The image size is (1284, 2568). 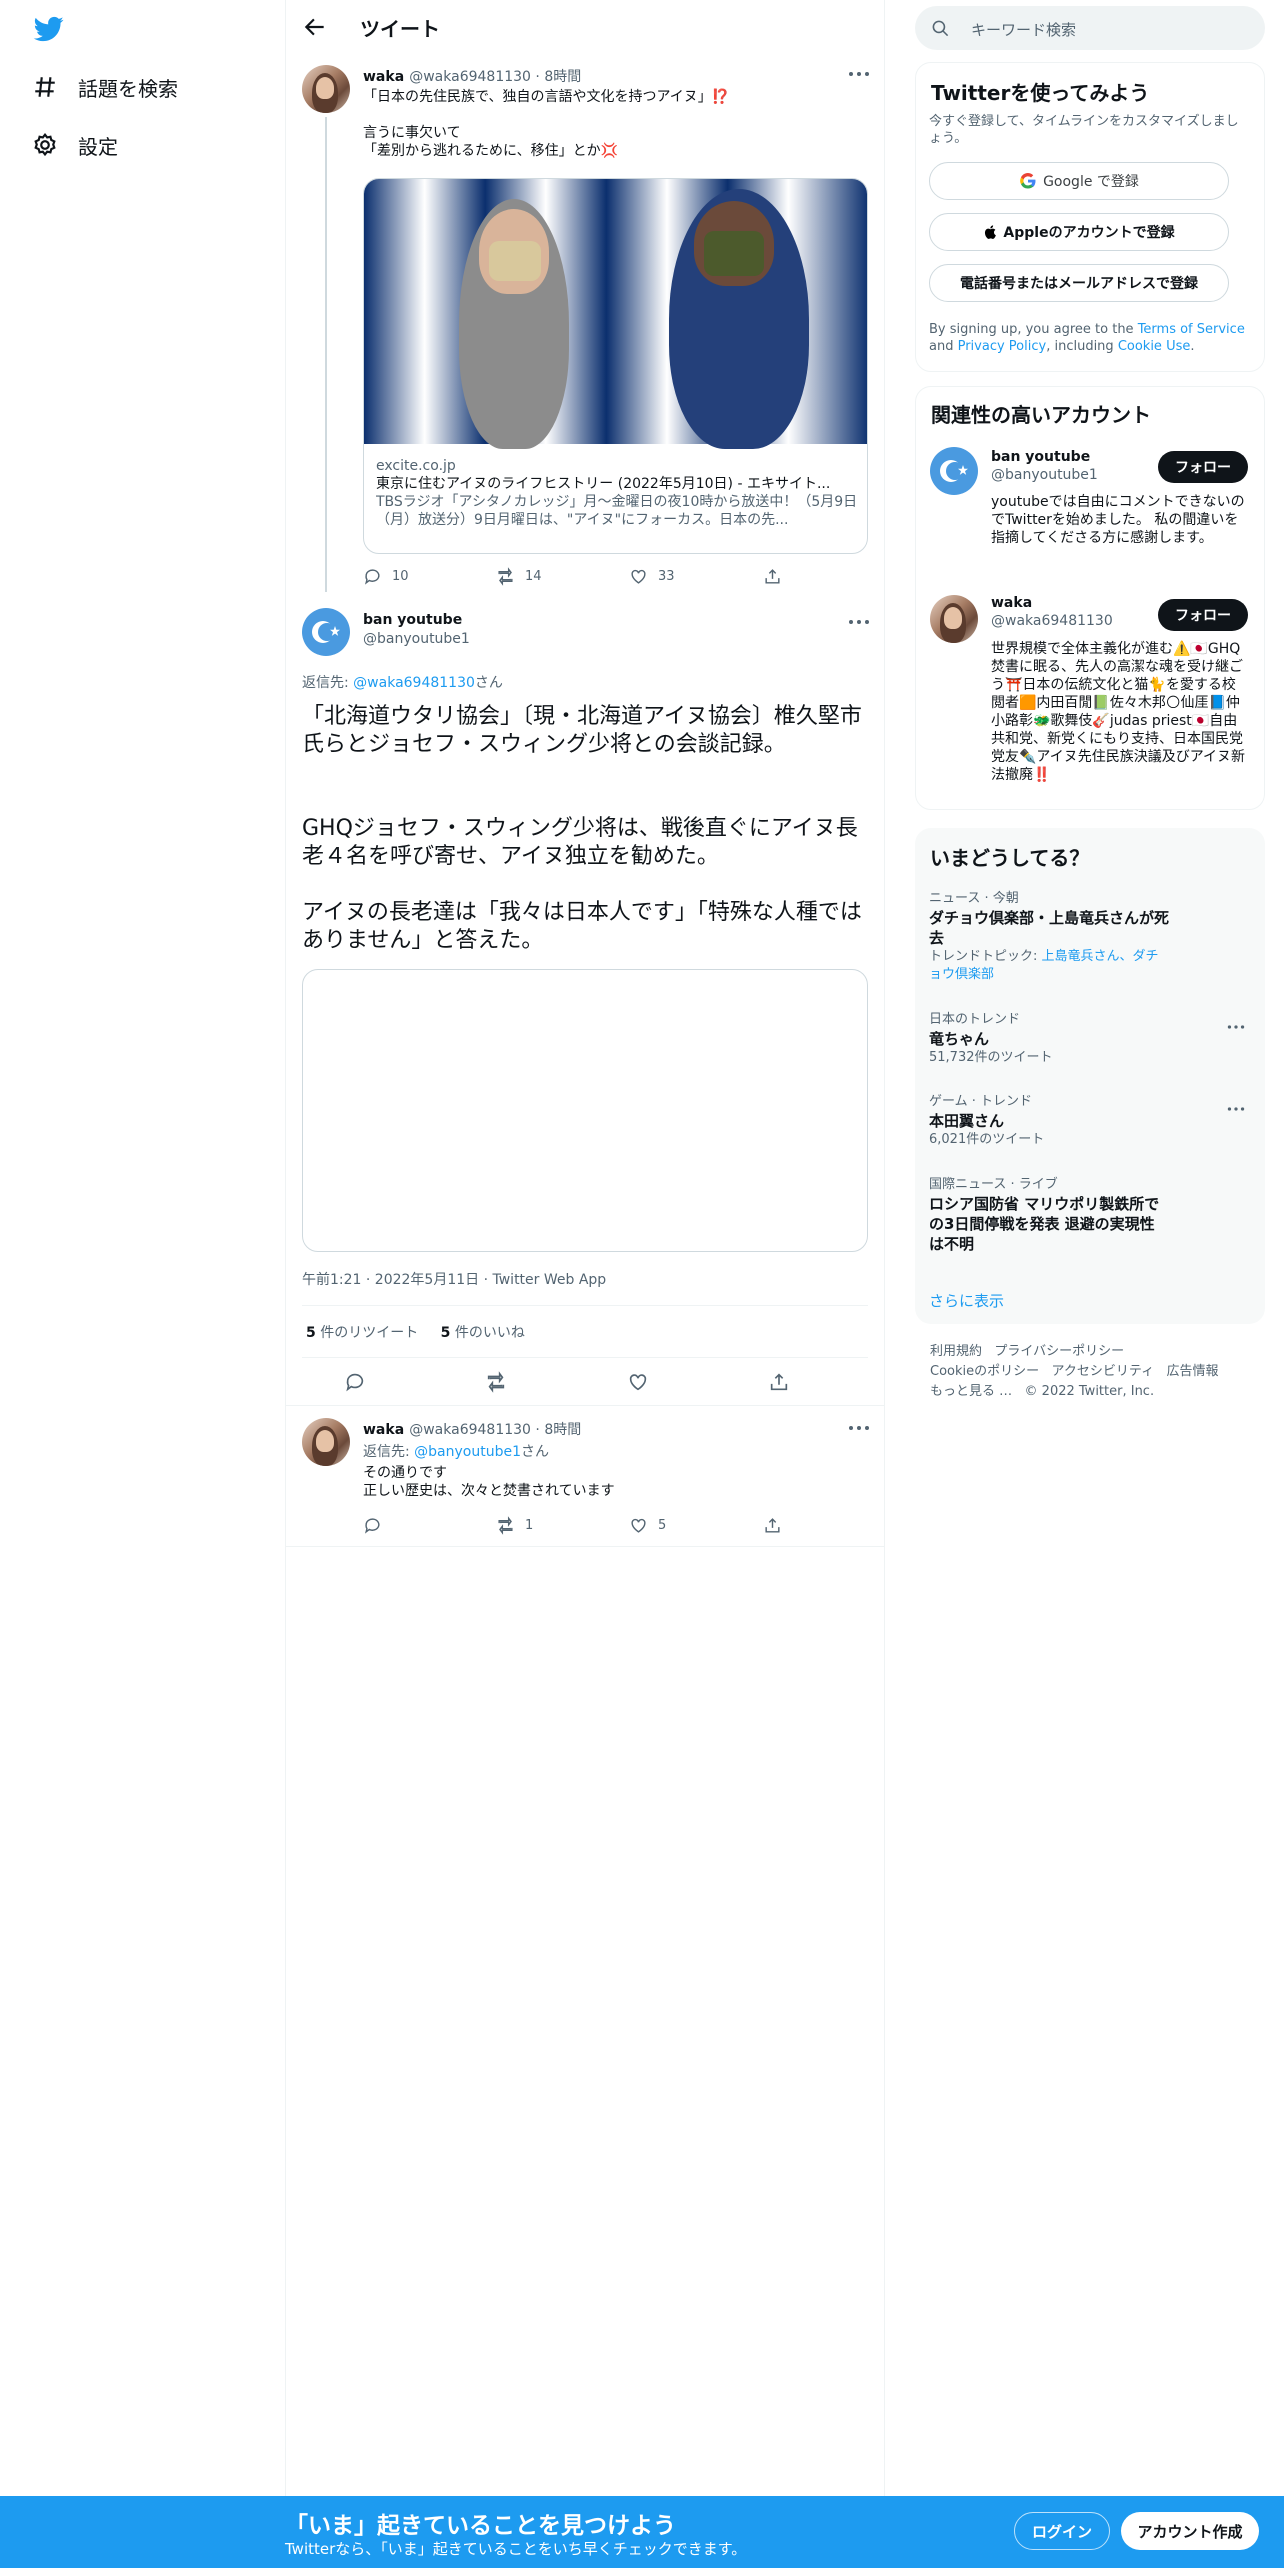 What do you see at coordinates (585, 1357) in the screenshot?
I see `divider` at bounding box center [585, 1357].